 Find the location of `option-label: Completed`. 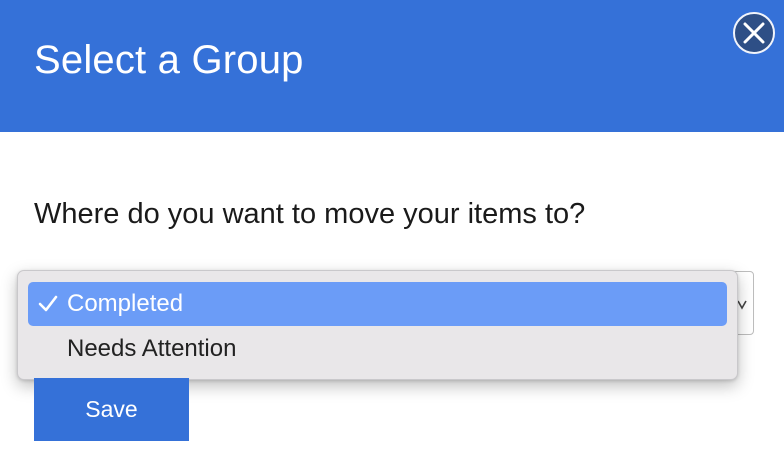

option-label: Completed is located at coordinates (125, 303).